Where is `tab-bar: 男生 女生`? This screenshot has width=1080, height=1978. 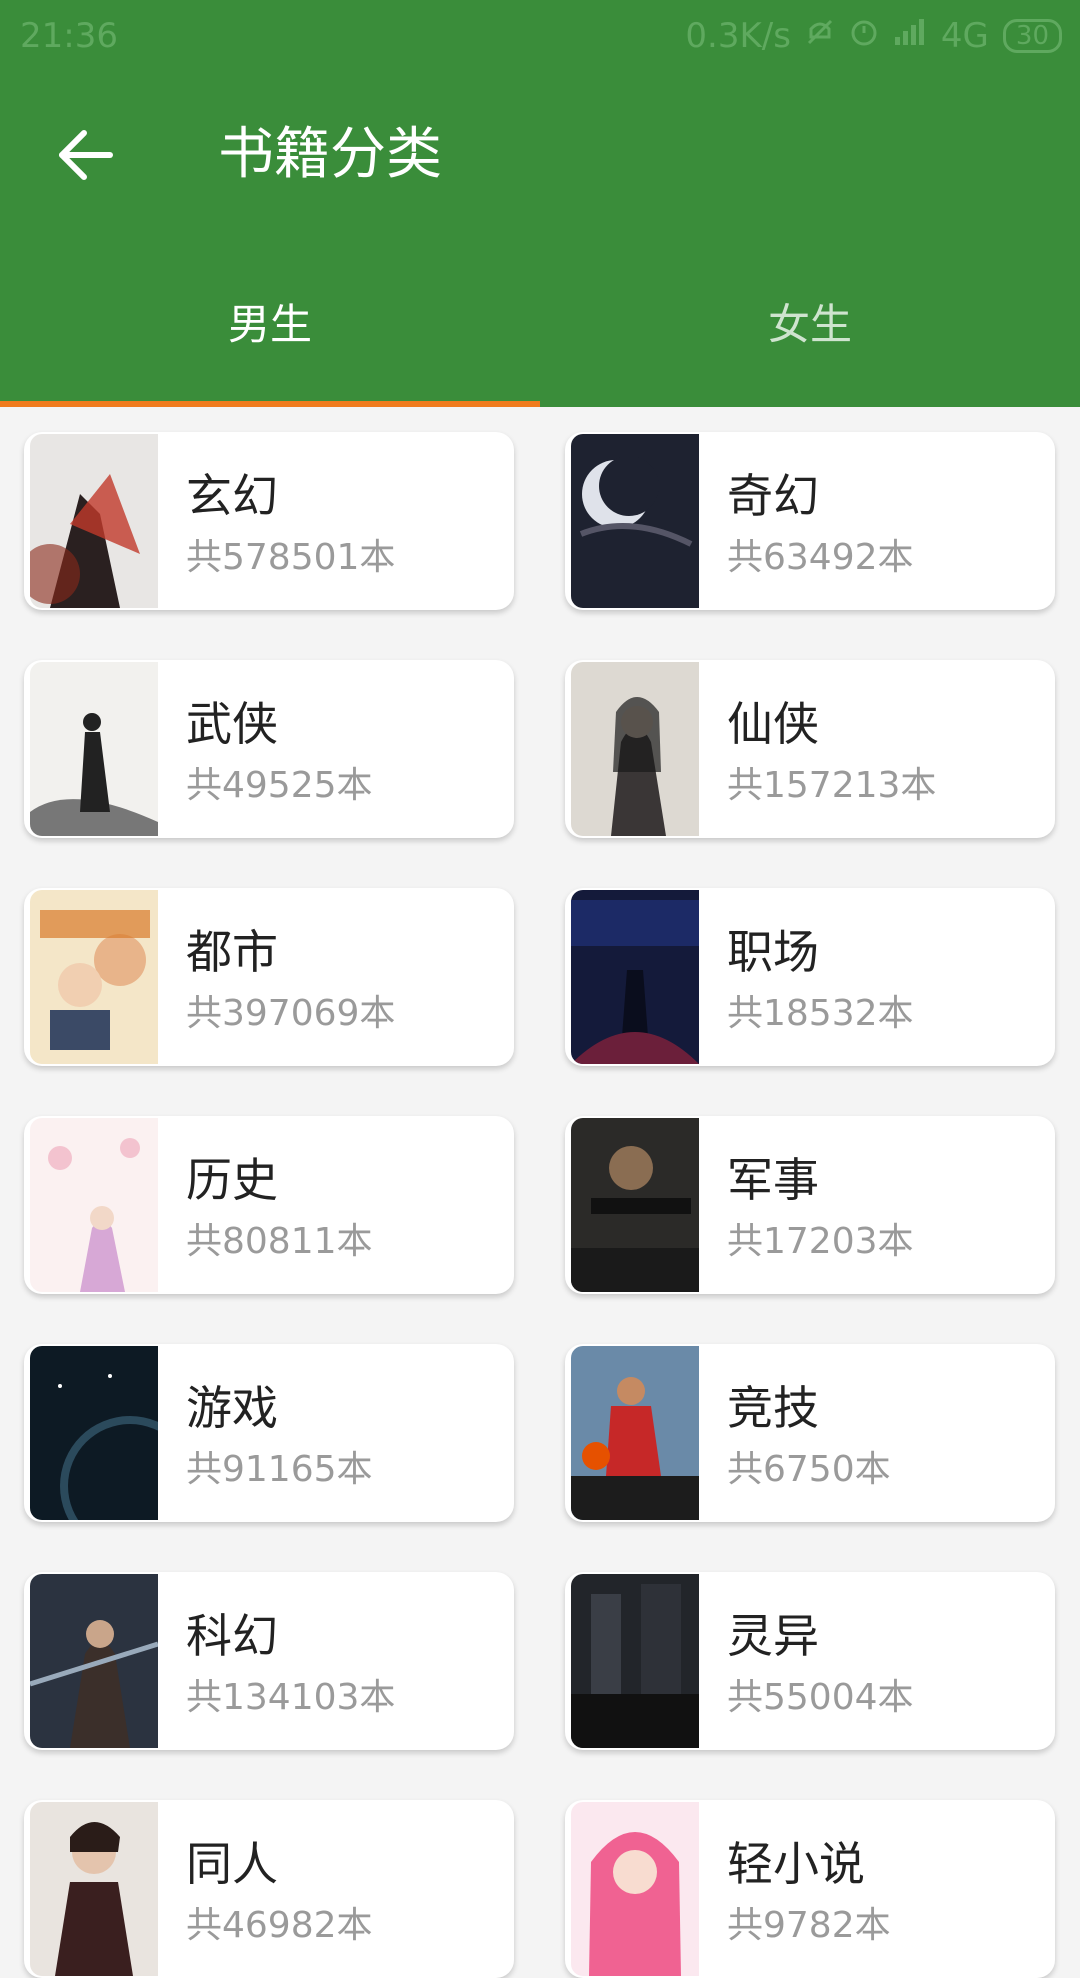
tab-bar: 男生 女生 is located at coordinates (540, 338).